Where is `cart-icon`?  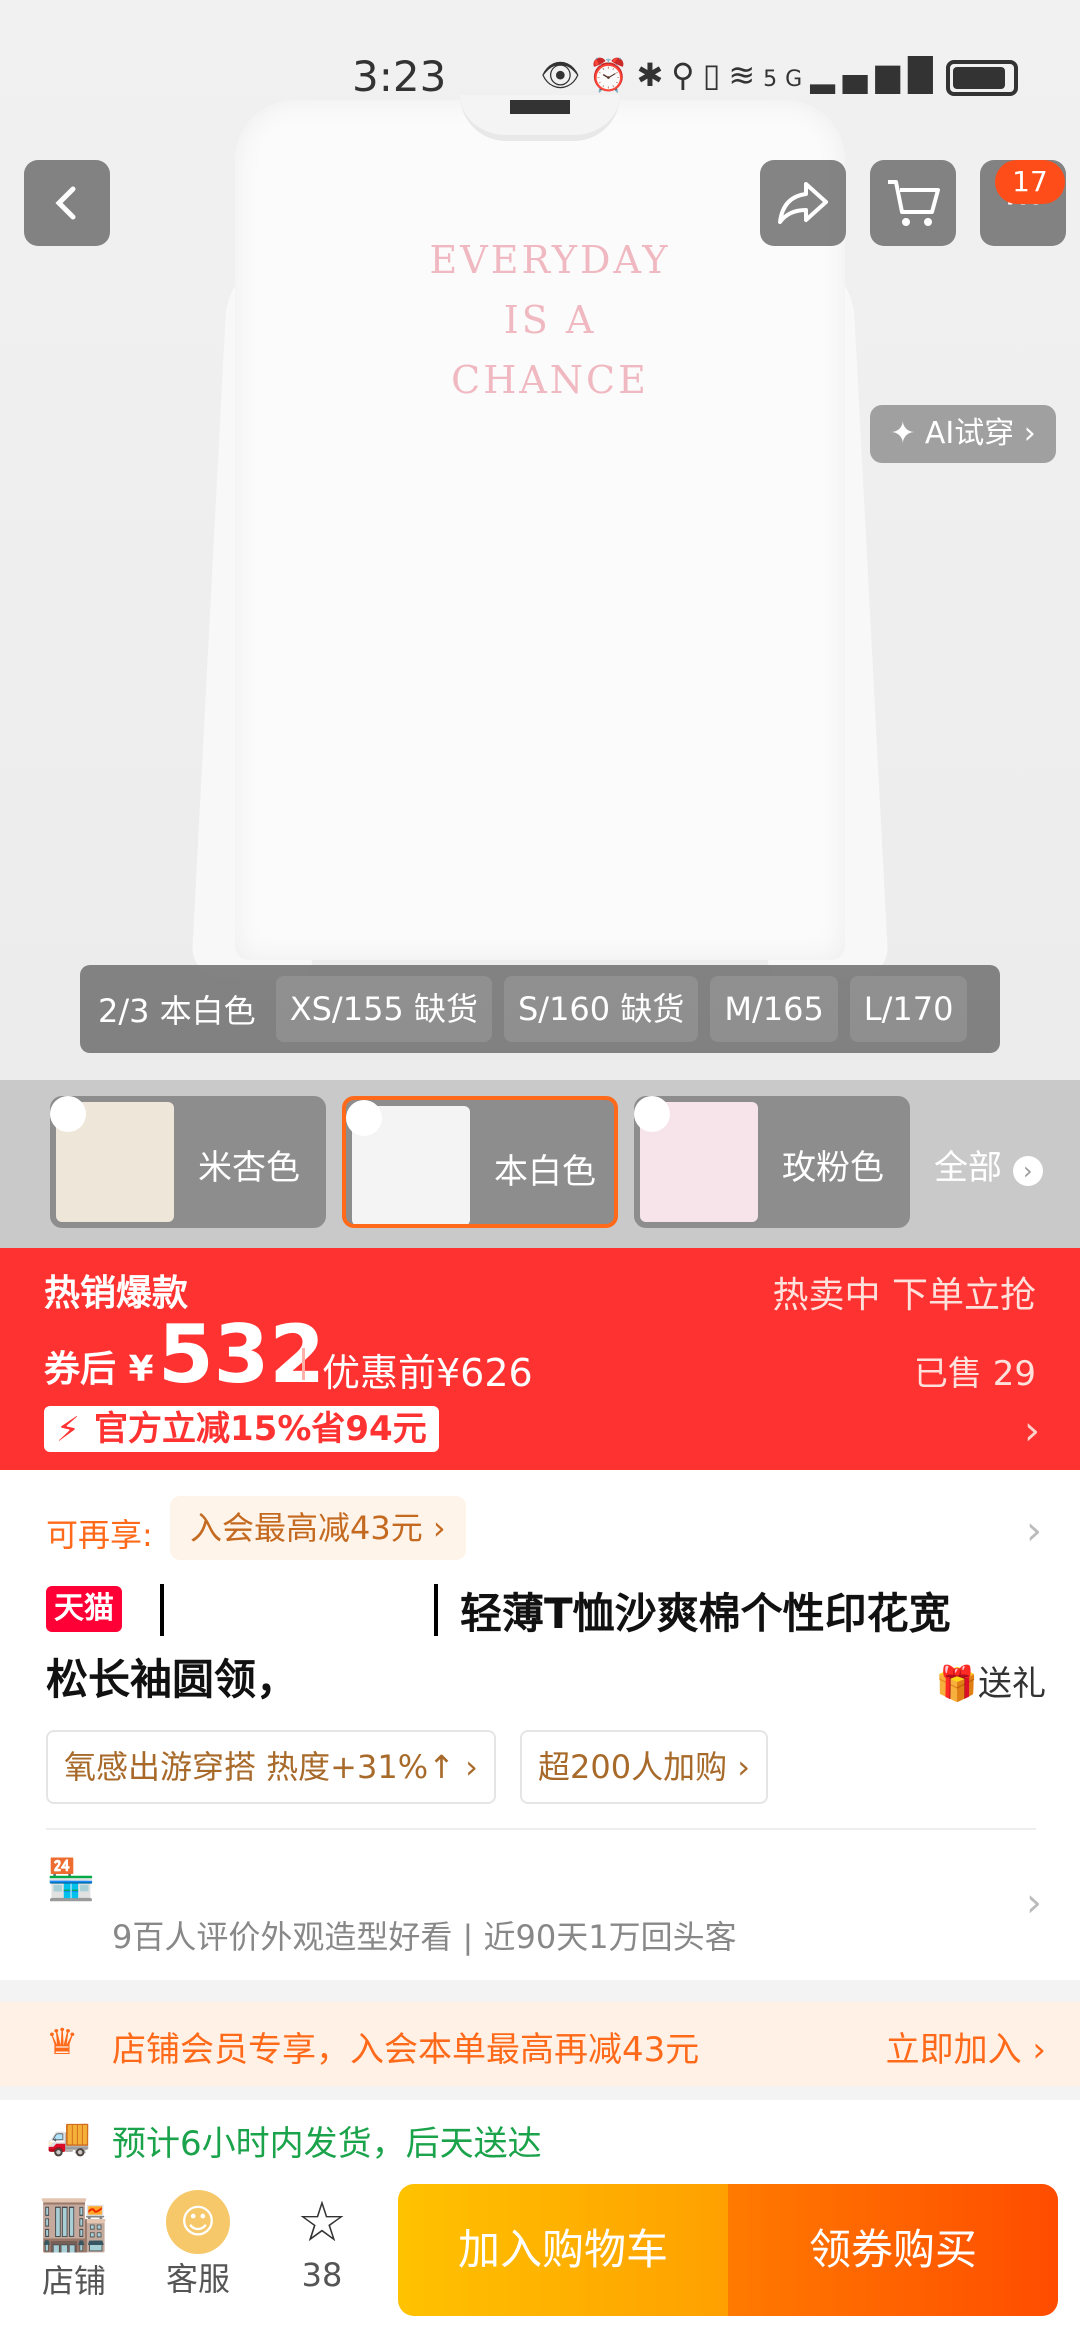 cart-icon is located at coordinates (914, 203).